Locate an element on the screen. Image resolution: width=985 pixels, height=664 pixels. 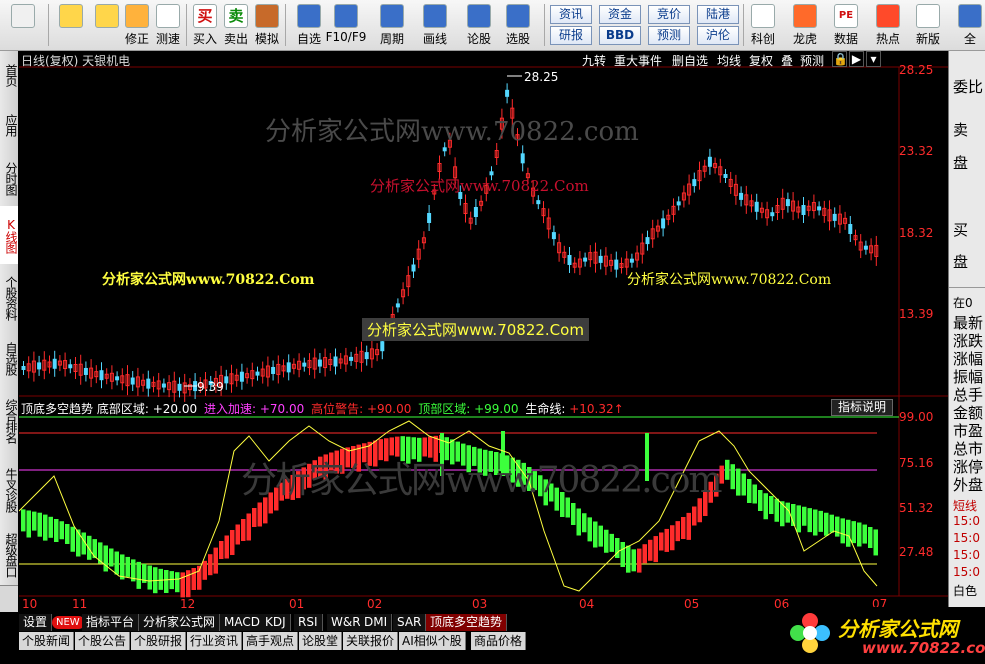
star-button: 自选 is located at coordinates (309, 25).